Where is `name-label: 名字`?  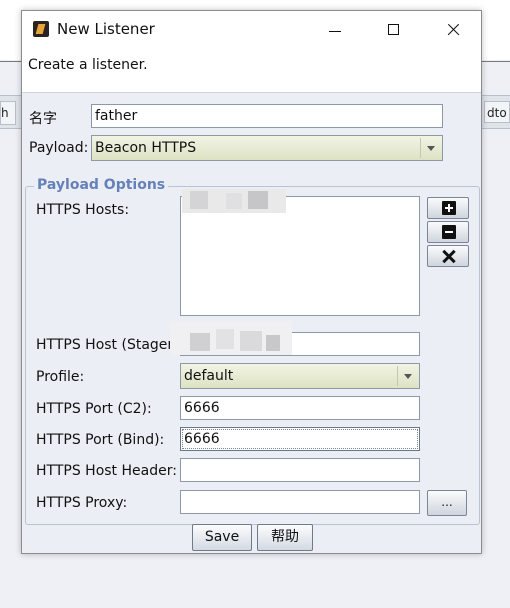 name-label: 名字 is located at coordinates (43, 119).